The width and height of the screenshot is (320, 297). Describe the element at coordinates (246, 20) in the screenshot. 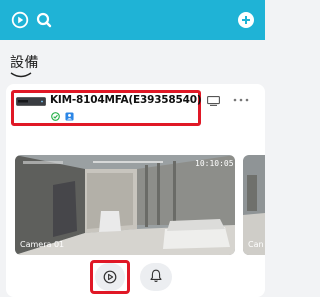

I see `add-circle-icon` at that location.